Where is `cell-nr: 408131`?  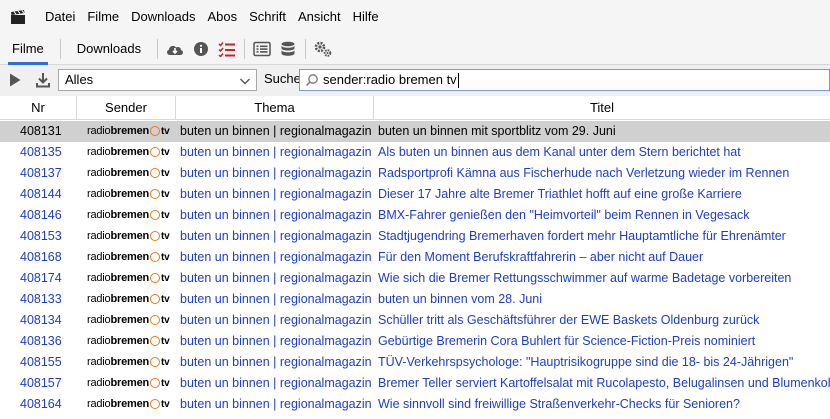
cell-nr: 408131 is located at coordinates (41, 131).